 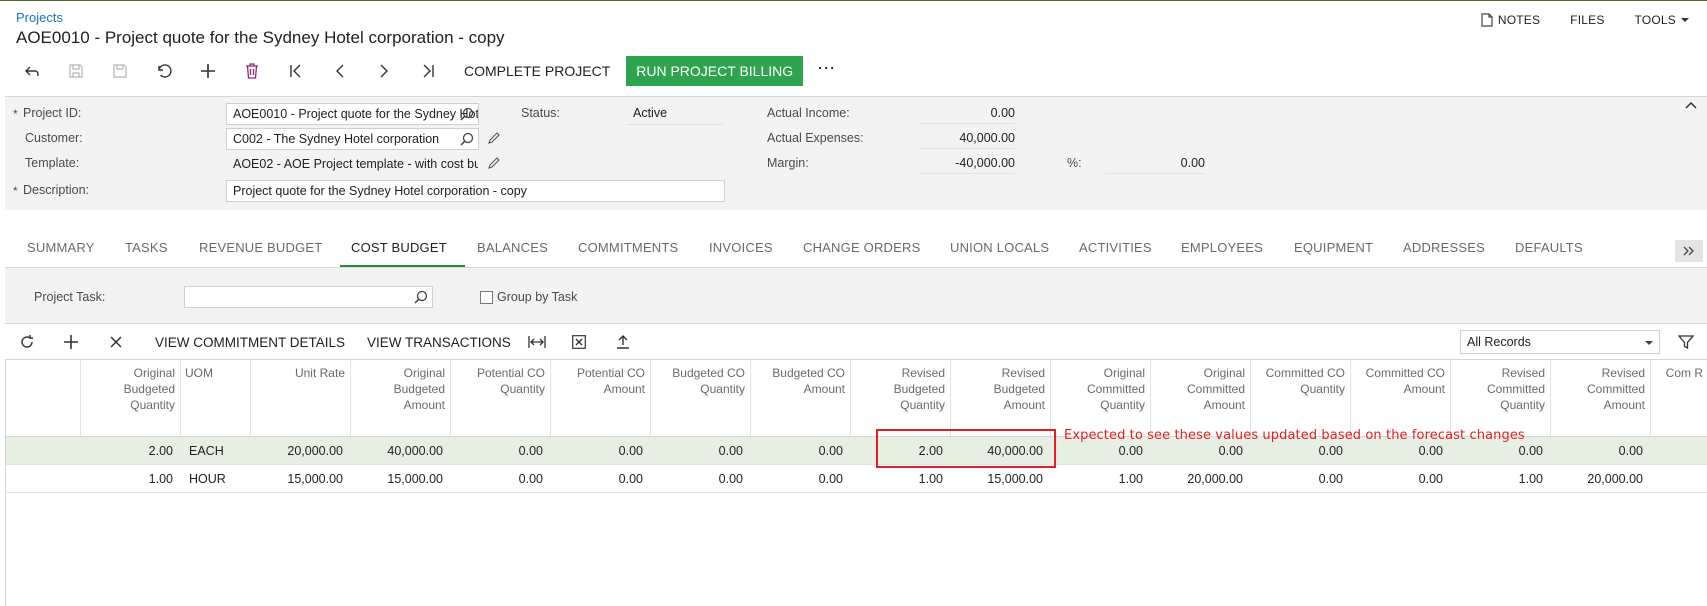 What do you see at coordinates (1444, 247) in the screenshot?
I see `tab-addresses: ADDRESSES` at bounding box center [1444, 247].